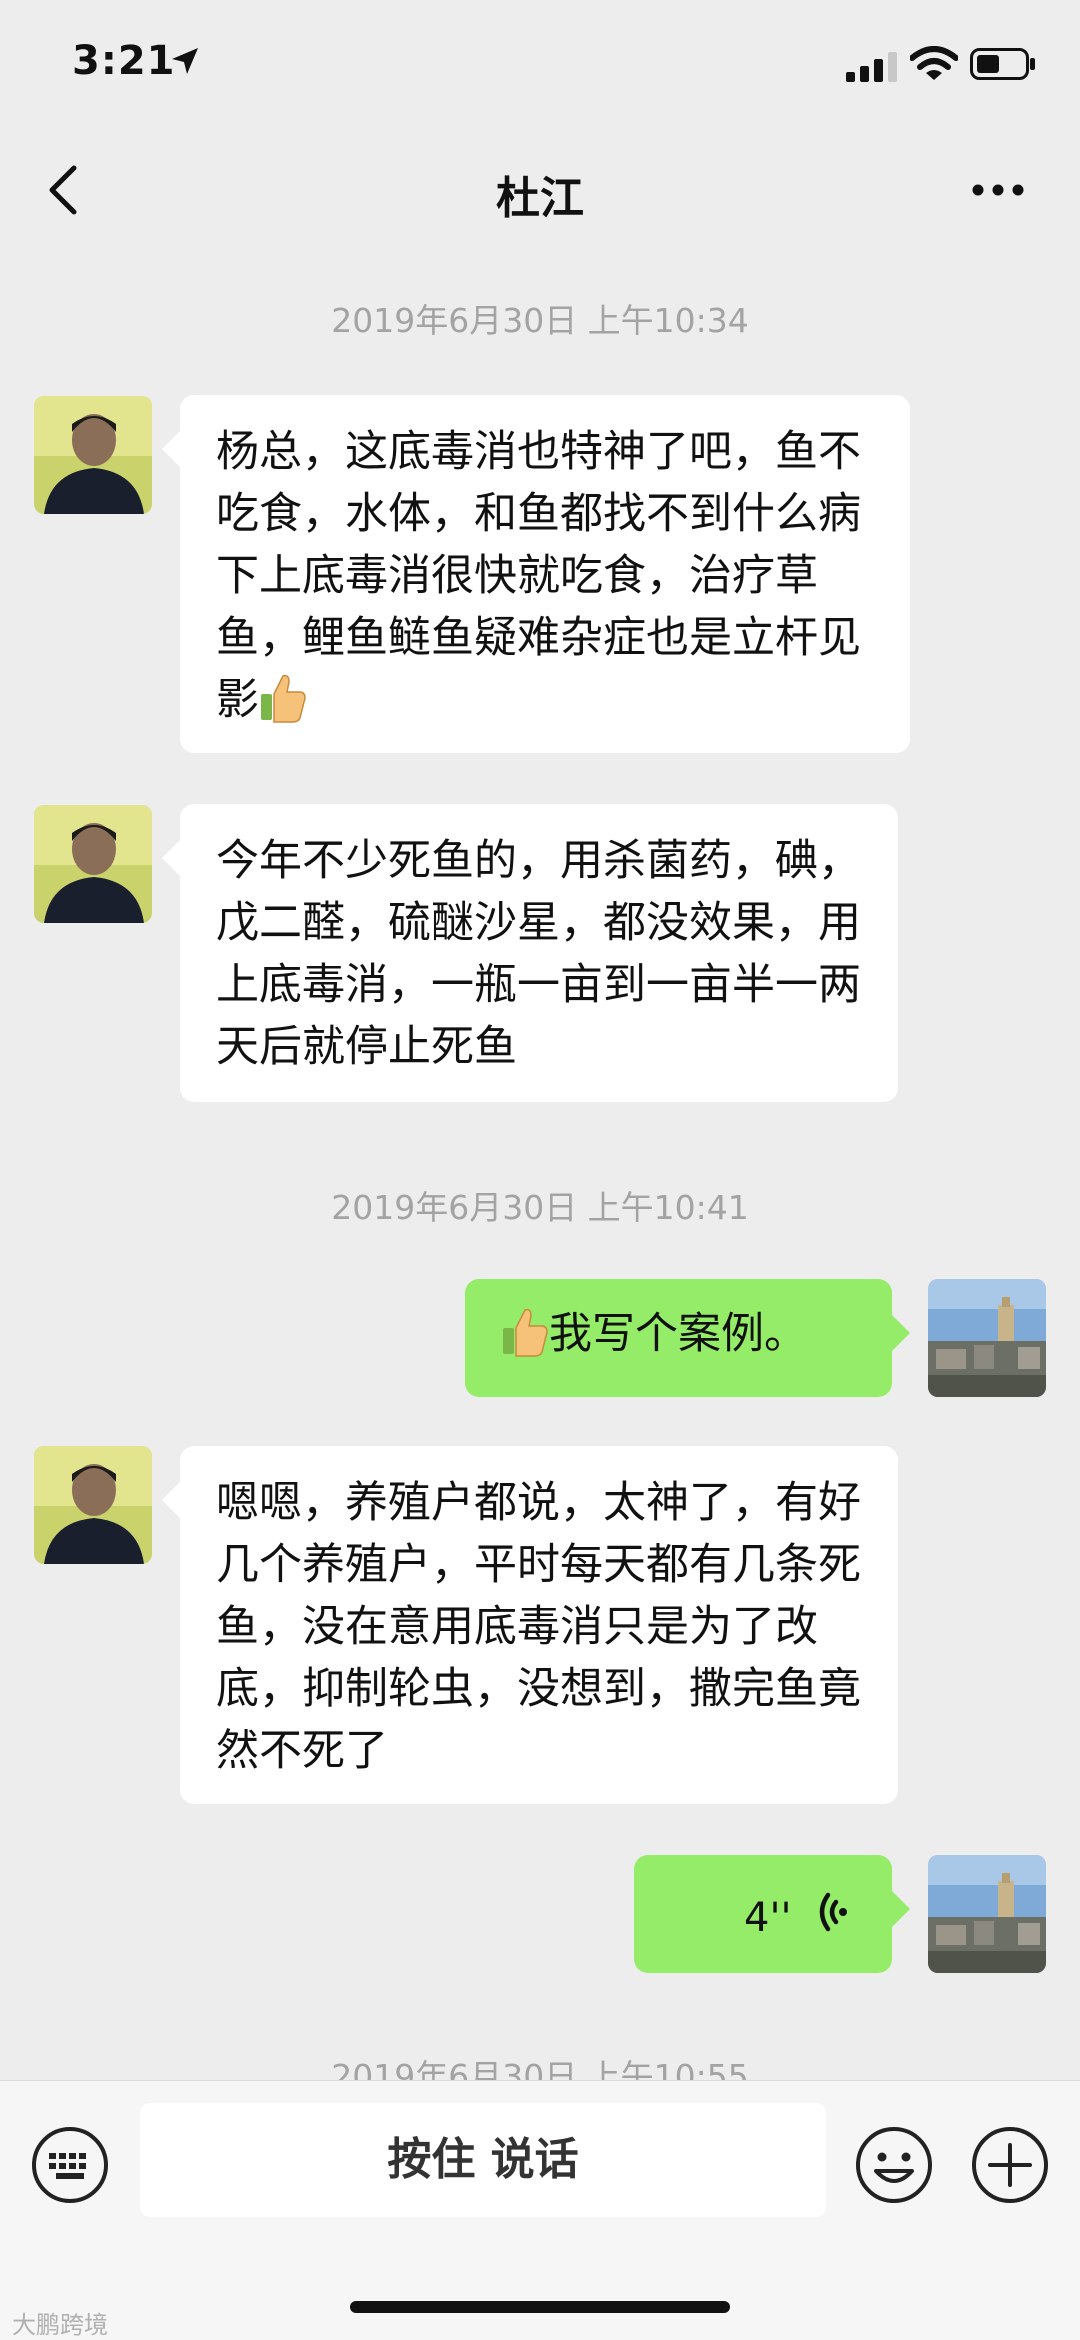  What do you see at coordinates (540, 320) in the screenshot?
I see `timestamp: 2019年6月30日 上午10:34` at bounding box center [540, 320].